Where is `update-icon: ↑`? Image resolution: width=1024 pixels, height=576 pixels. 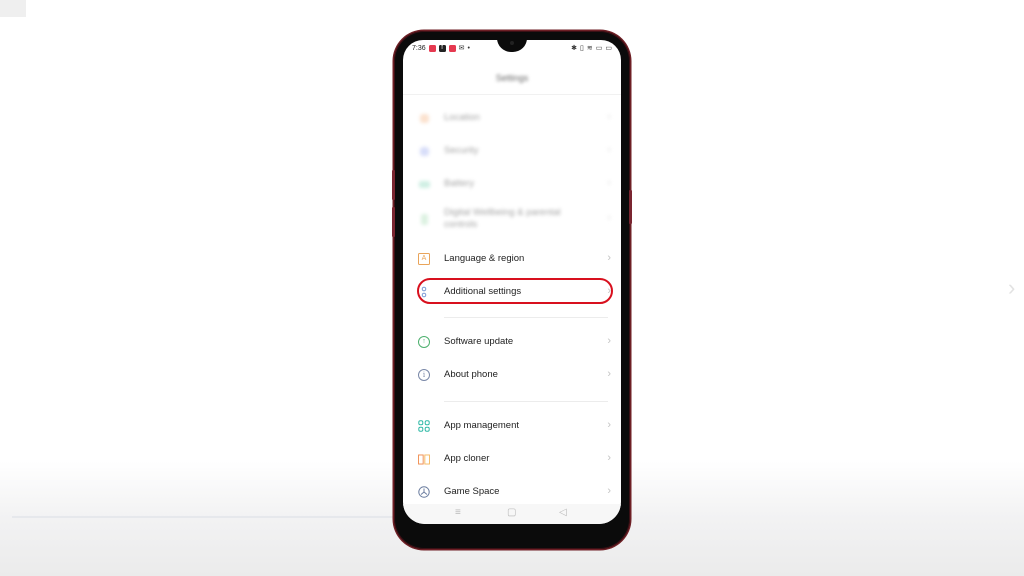
update-icon: ↑ is located at coordinates (424, 342).